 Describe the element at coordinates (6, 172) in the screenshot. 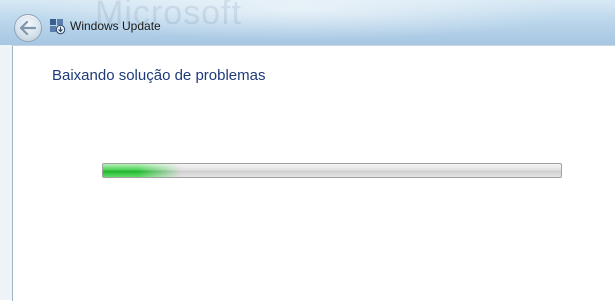

I see `background-window-edge` at that location.